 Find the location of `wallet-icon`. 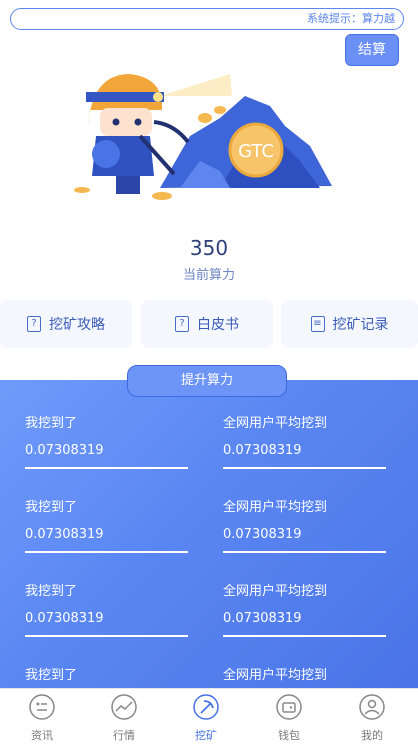

wallet-icon is located at coordinates (289, 707).